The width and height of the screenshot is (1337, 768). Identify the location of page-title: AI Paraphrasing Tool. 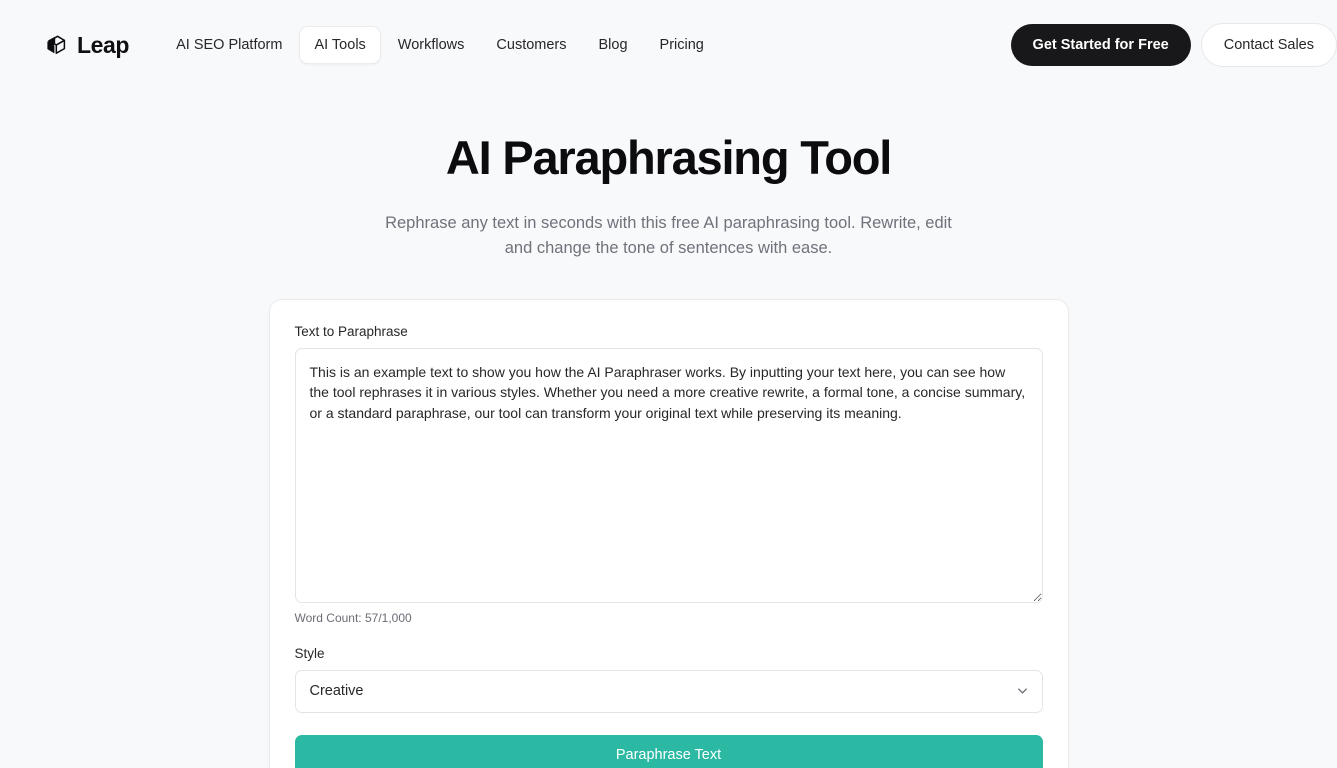
(668, 157).